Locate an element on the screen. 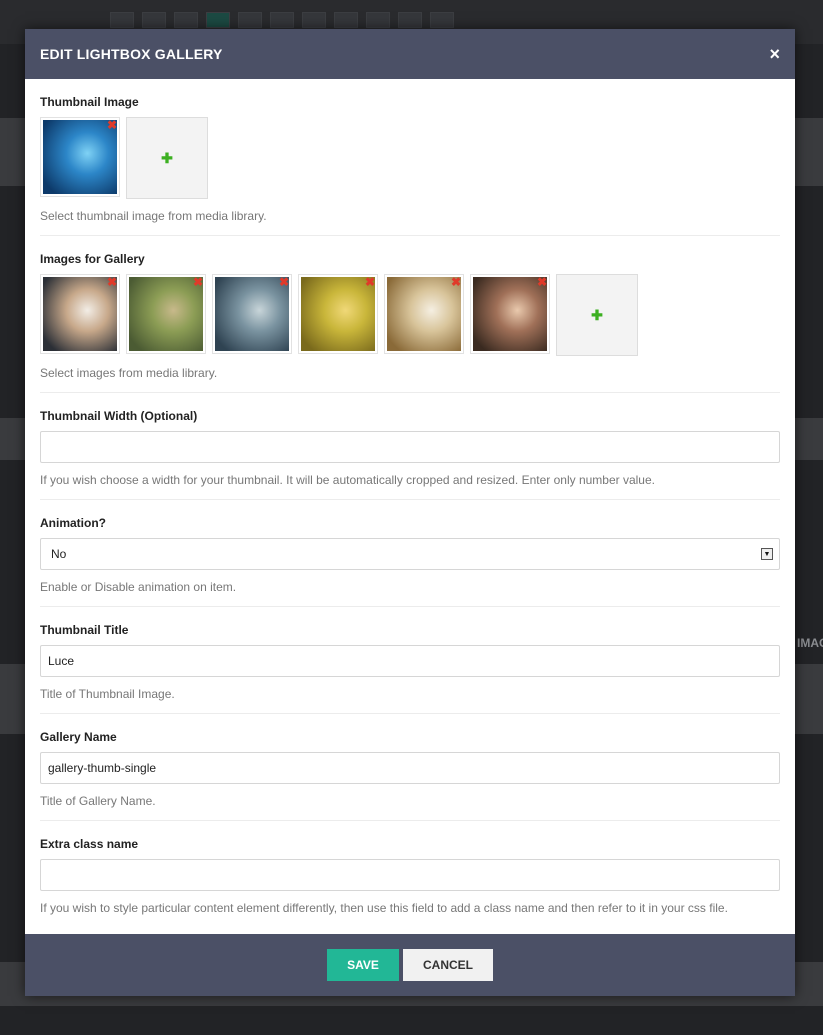  thumbnail-image-item: ✖ is located at coordinates (80, 157).